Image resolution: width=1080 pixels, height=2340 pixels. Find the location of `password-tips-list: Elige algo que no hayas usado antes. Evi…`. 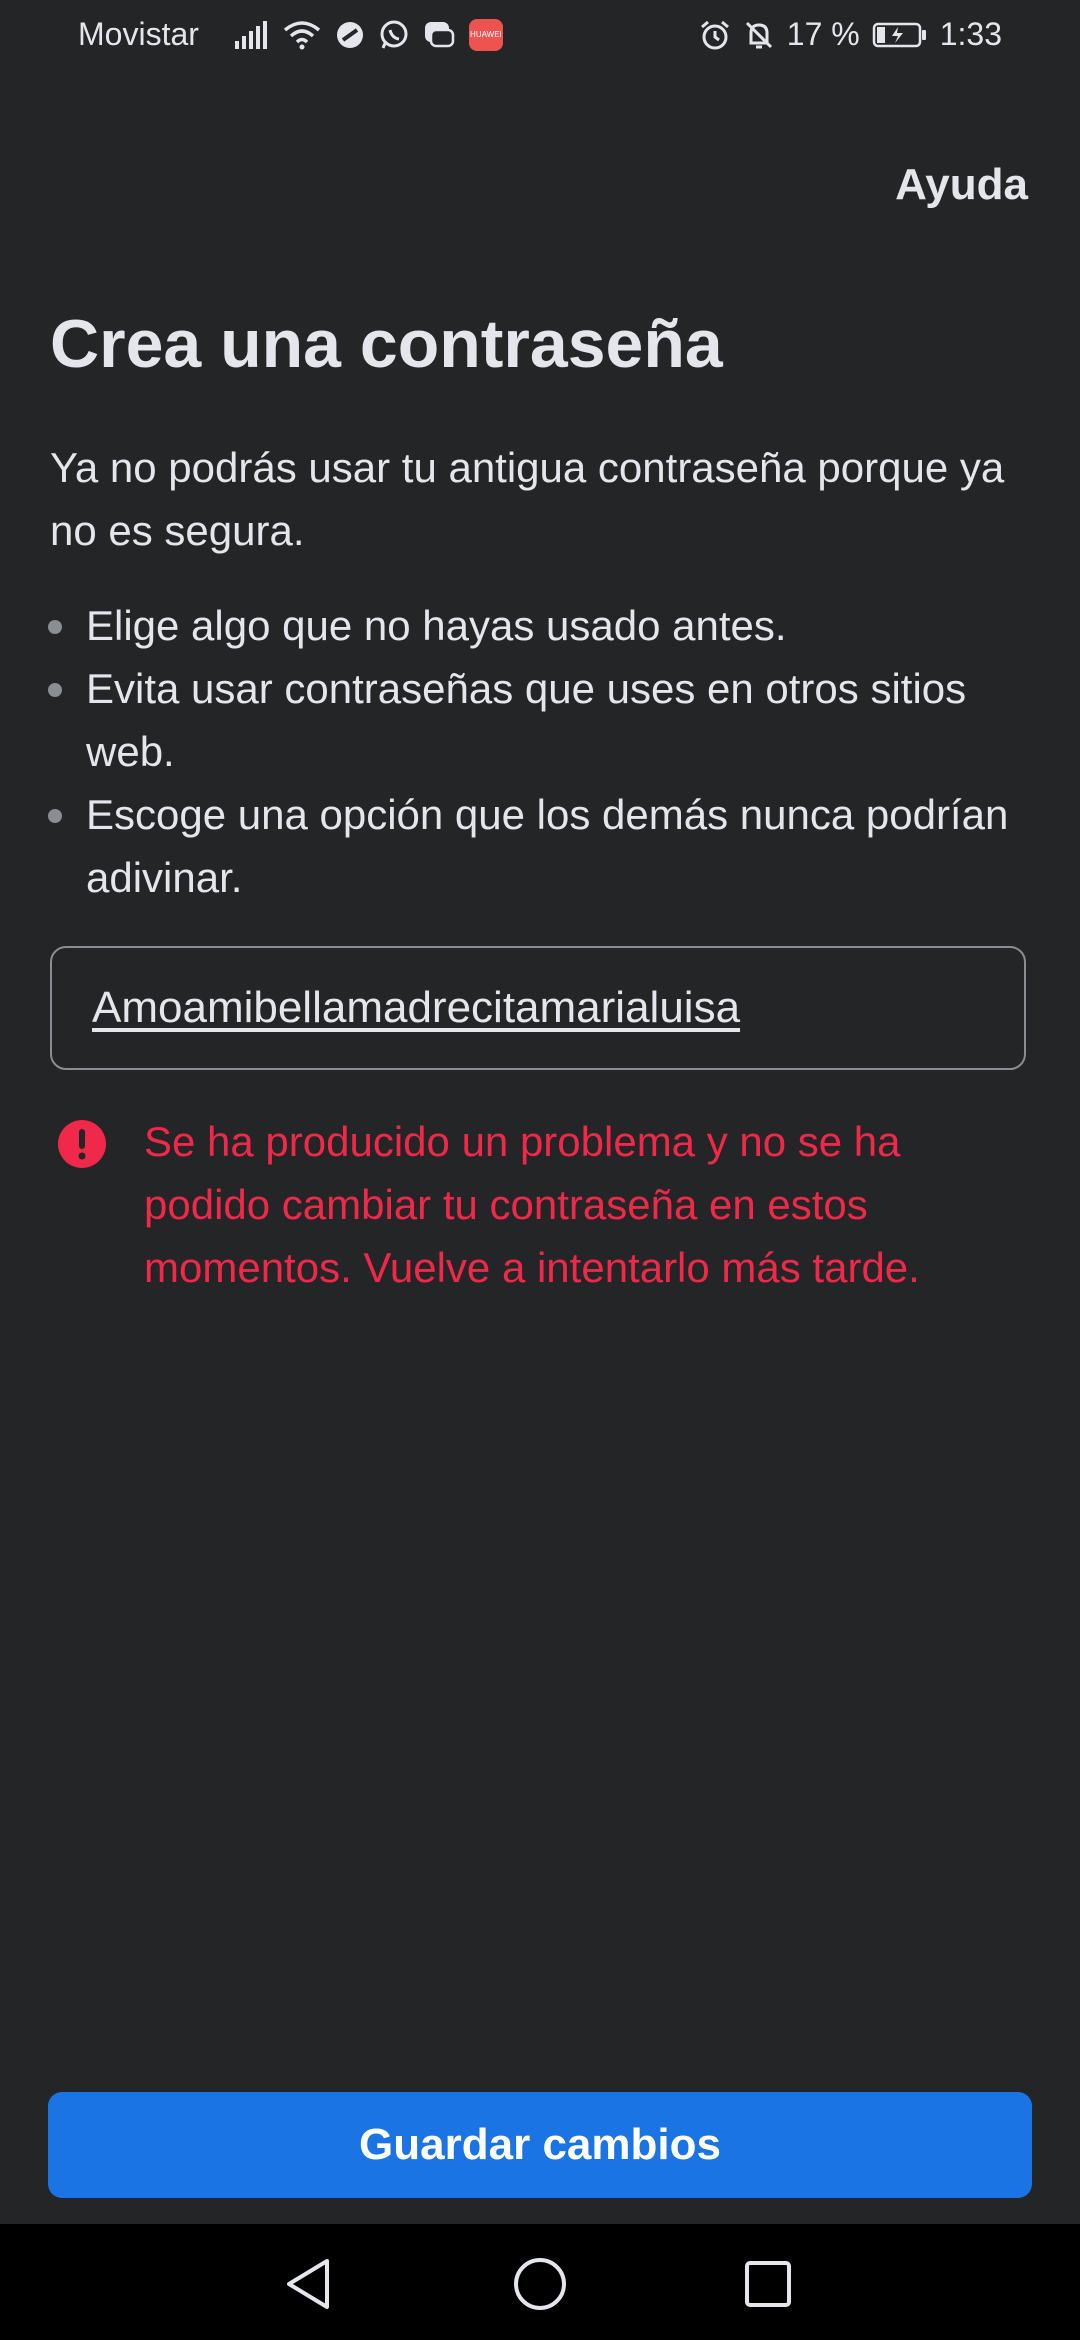

password-tips-list: Elige algo que no hayas usado antes. Evi… is located at coordinates (535, 751).